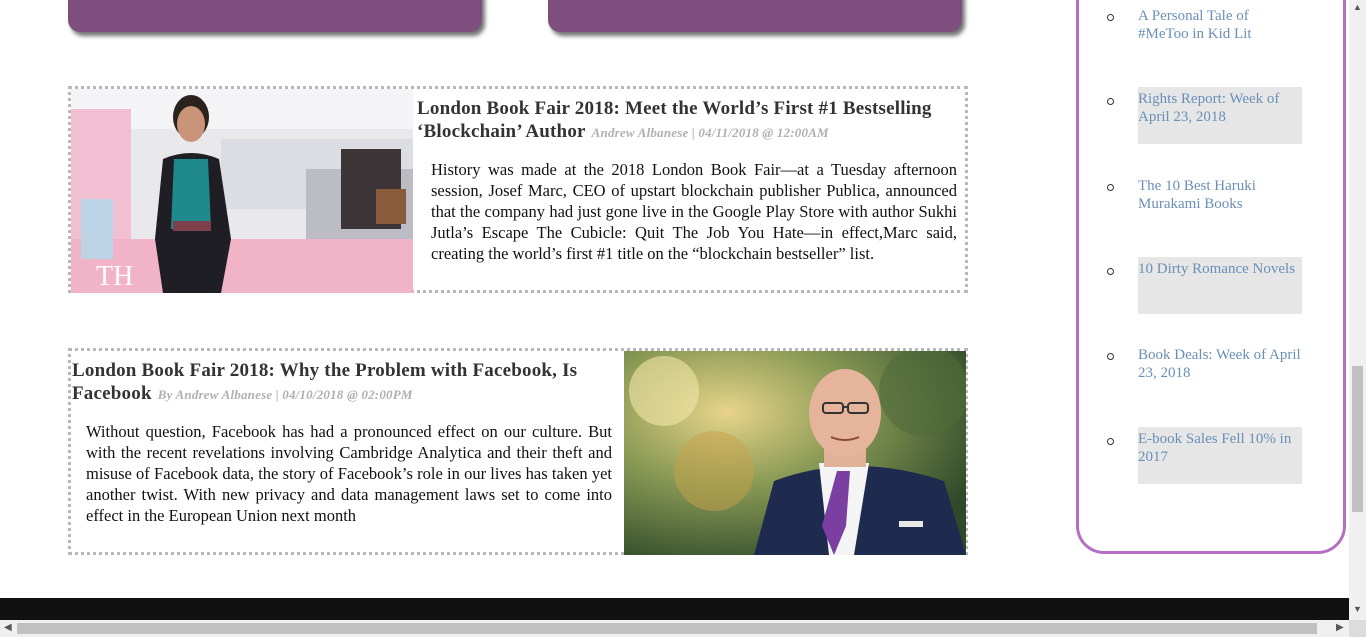  I want to click on horizontal-scrollbar-thumb, so click(667, 628).